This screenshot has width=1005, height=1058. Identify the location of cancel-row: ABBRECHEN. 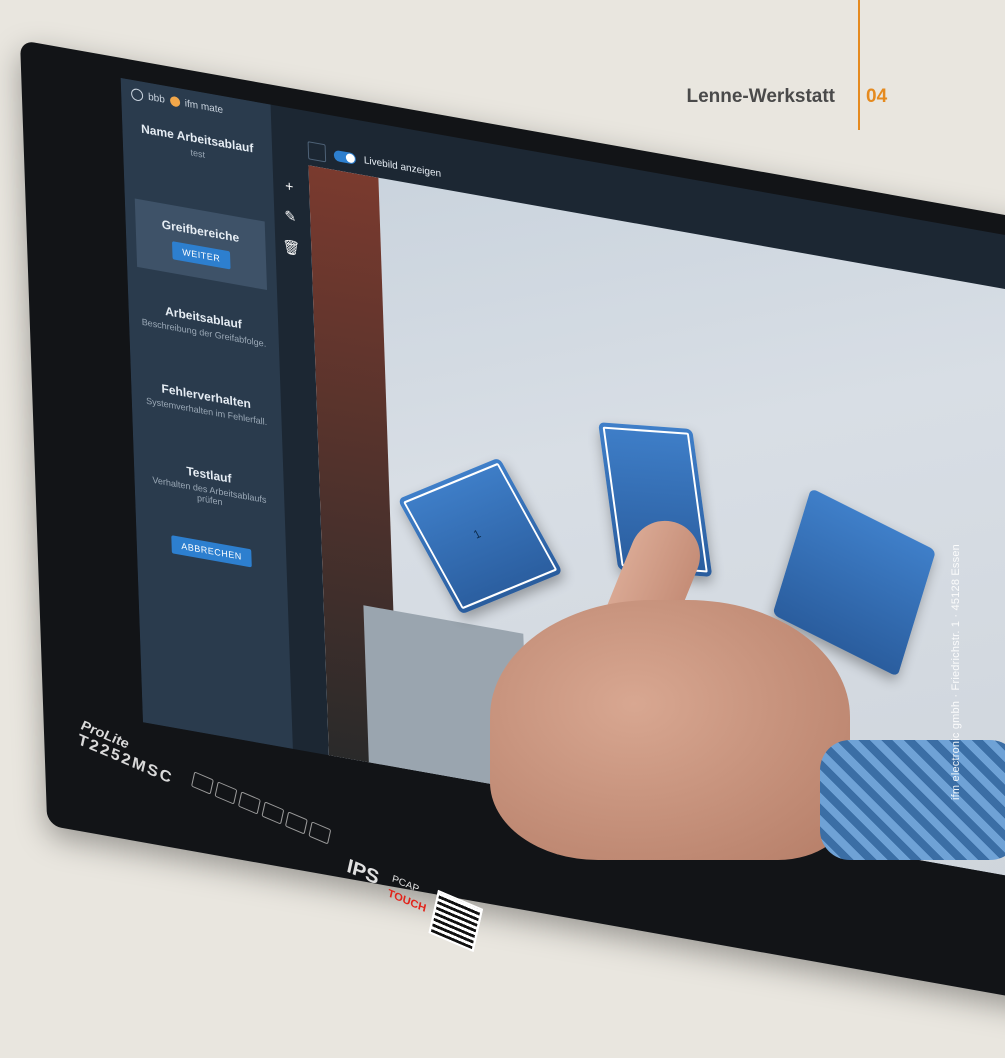
(211, 547).